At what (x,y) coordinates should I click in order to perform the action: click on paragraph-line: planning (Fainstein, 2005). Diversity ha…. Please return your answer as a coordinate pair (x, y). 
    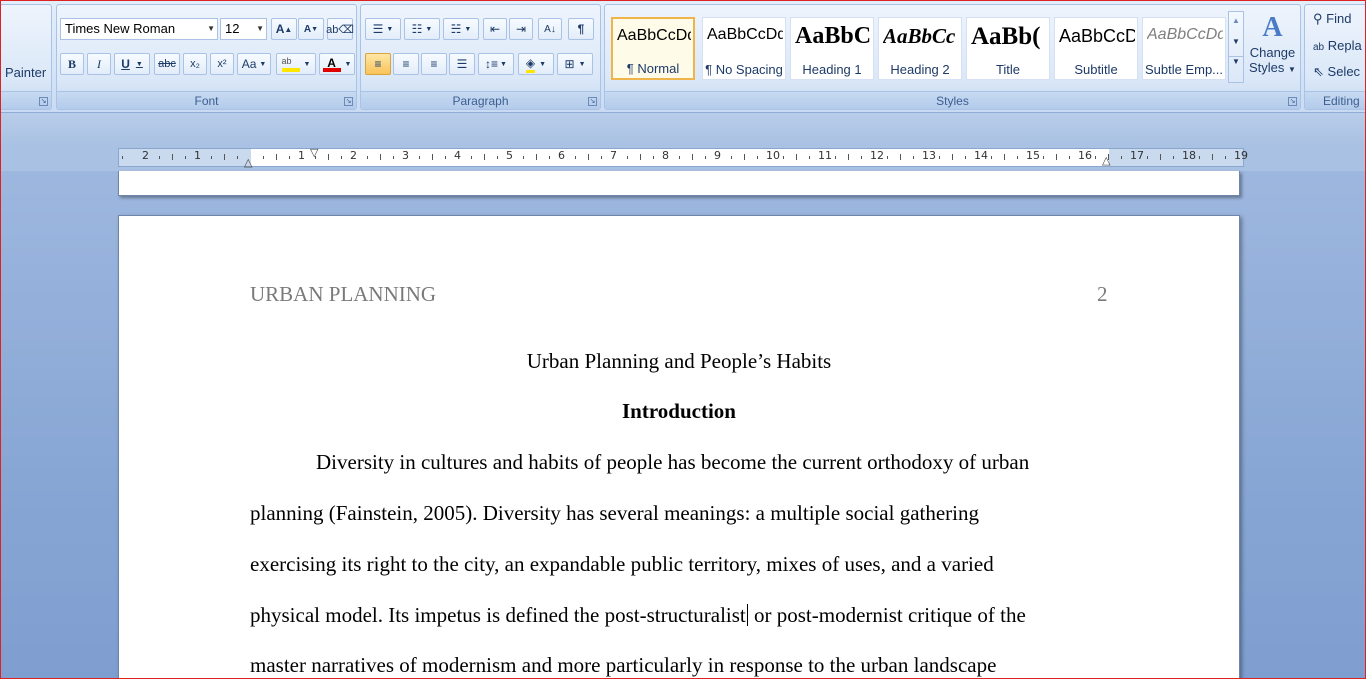
    Looking at the image, I should click on (615, 513).